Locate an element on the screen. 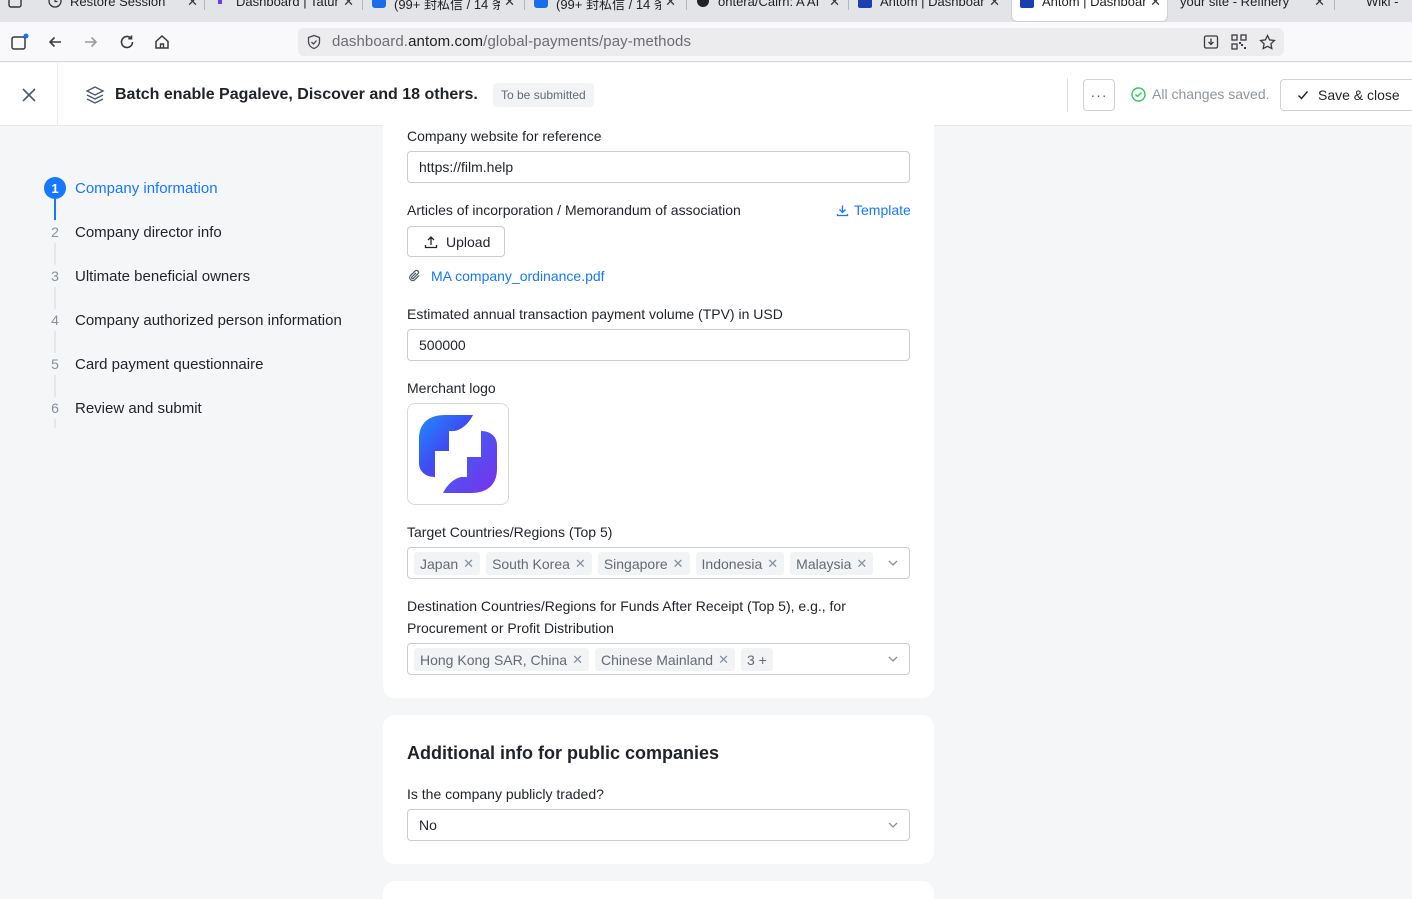 The height and width of the screenshot is (899, 1412). tab-overview-button is located at coordinates (15, 11).